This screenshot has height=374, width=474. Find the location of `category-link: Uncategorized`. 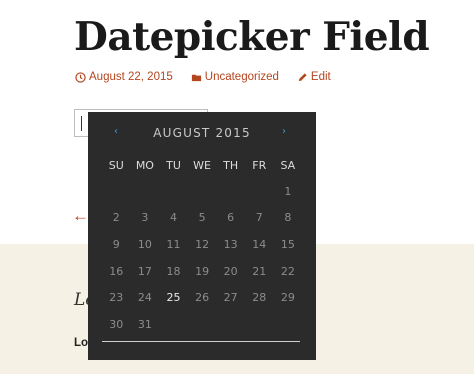

category-link: Uncategorized is located at coordinates (235, 77).